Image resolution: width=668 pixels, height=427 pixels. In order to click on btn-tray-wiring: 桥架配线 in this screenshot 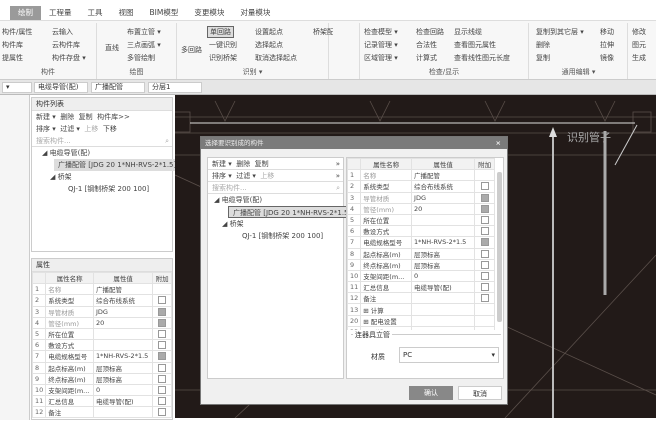, I will do `click(323, 32)`.